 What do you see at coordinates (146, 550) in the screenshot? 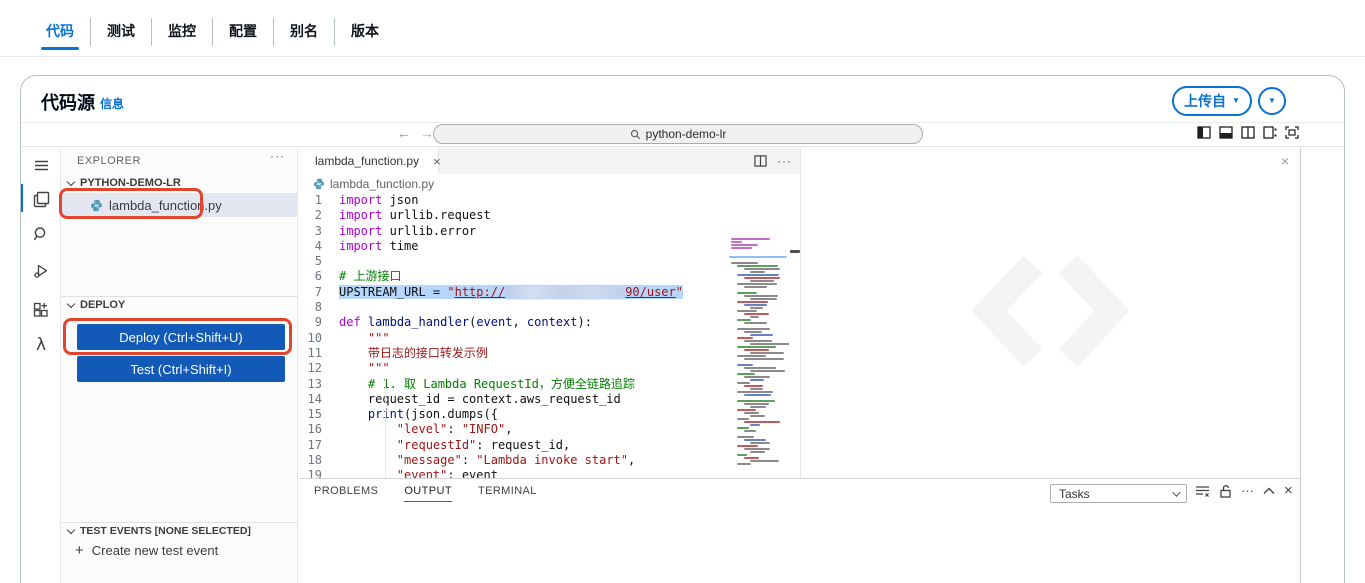
I see `create-test-event-button: + Create new test event` at bounding box center [146, 550].